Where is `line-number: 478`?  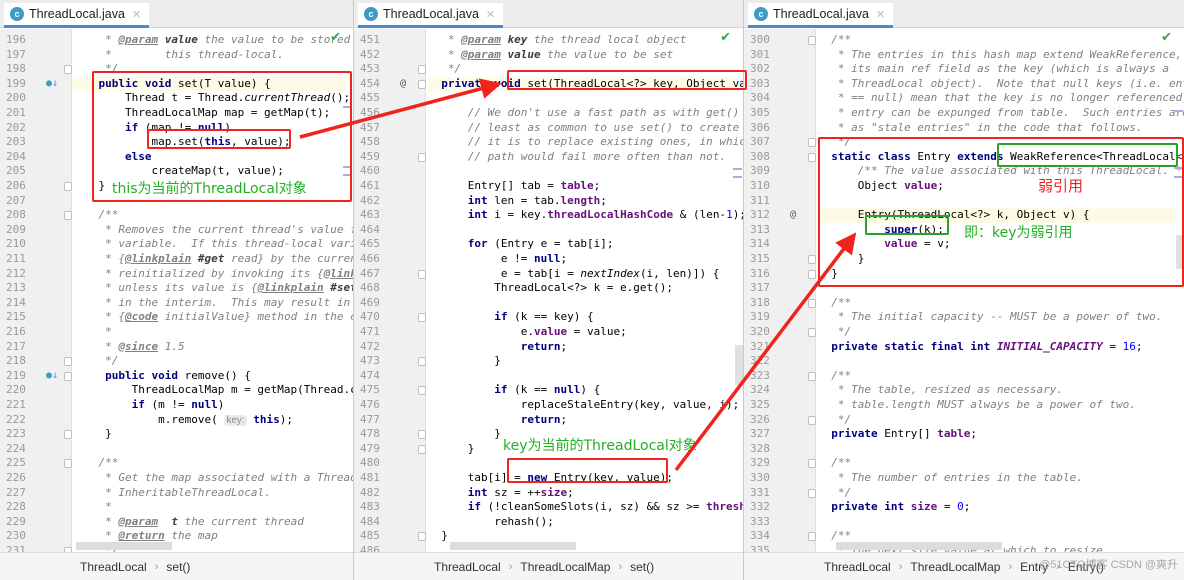 line-number: 478 is located at coordinates (370, 434).